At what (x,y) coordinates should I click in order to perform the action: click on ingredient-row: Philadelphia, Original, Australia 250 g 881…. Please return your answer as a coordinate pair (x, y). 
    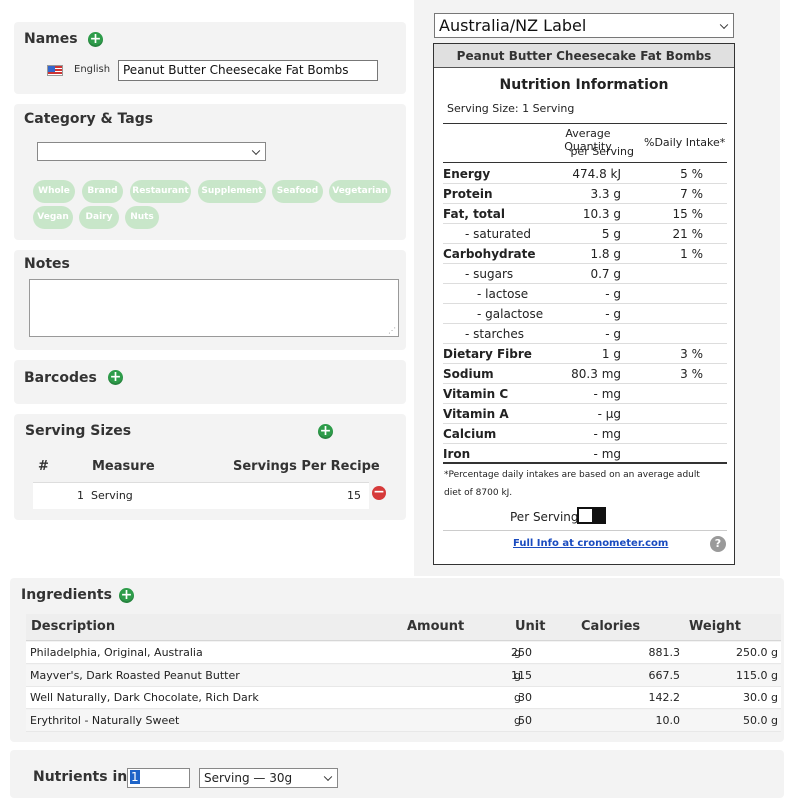
    Looking at the image, I should click on (403, 653).